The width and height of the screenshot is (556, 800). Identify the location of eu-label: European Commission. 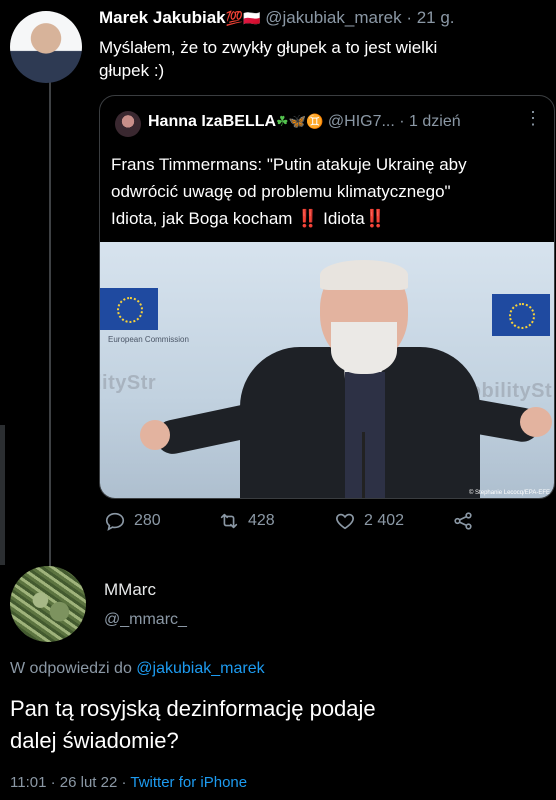
(148, 339).